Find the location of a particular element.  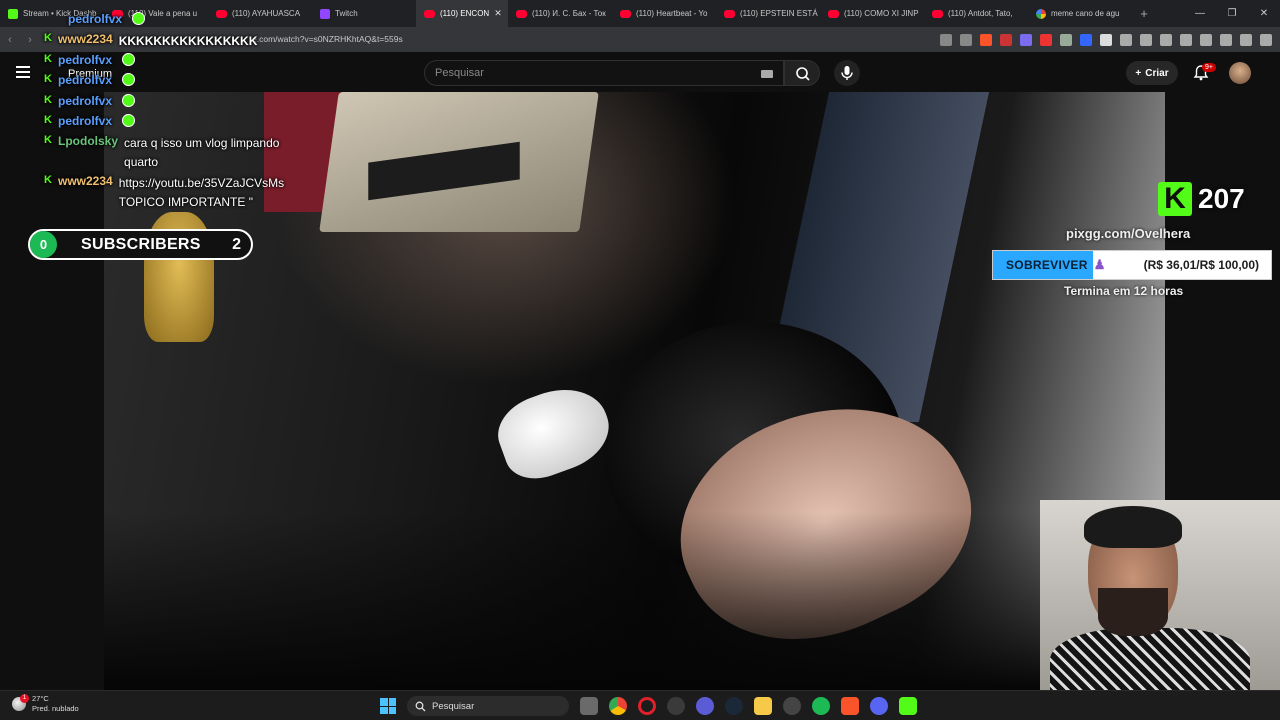

browser-tab: meme cano de agu is located at coordinates (1080, 13).